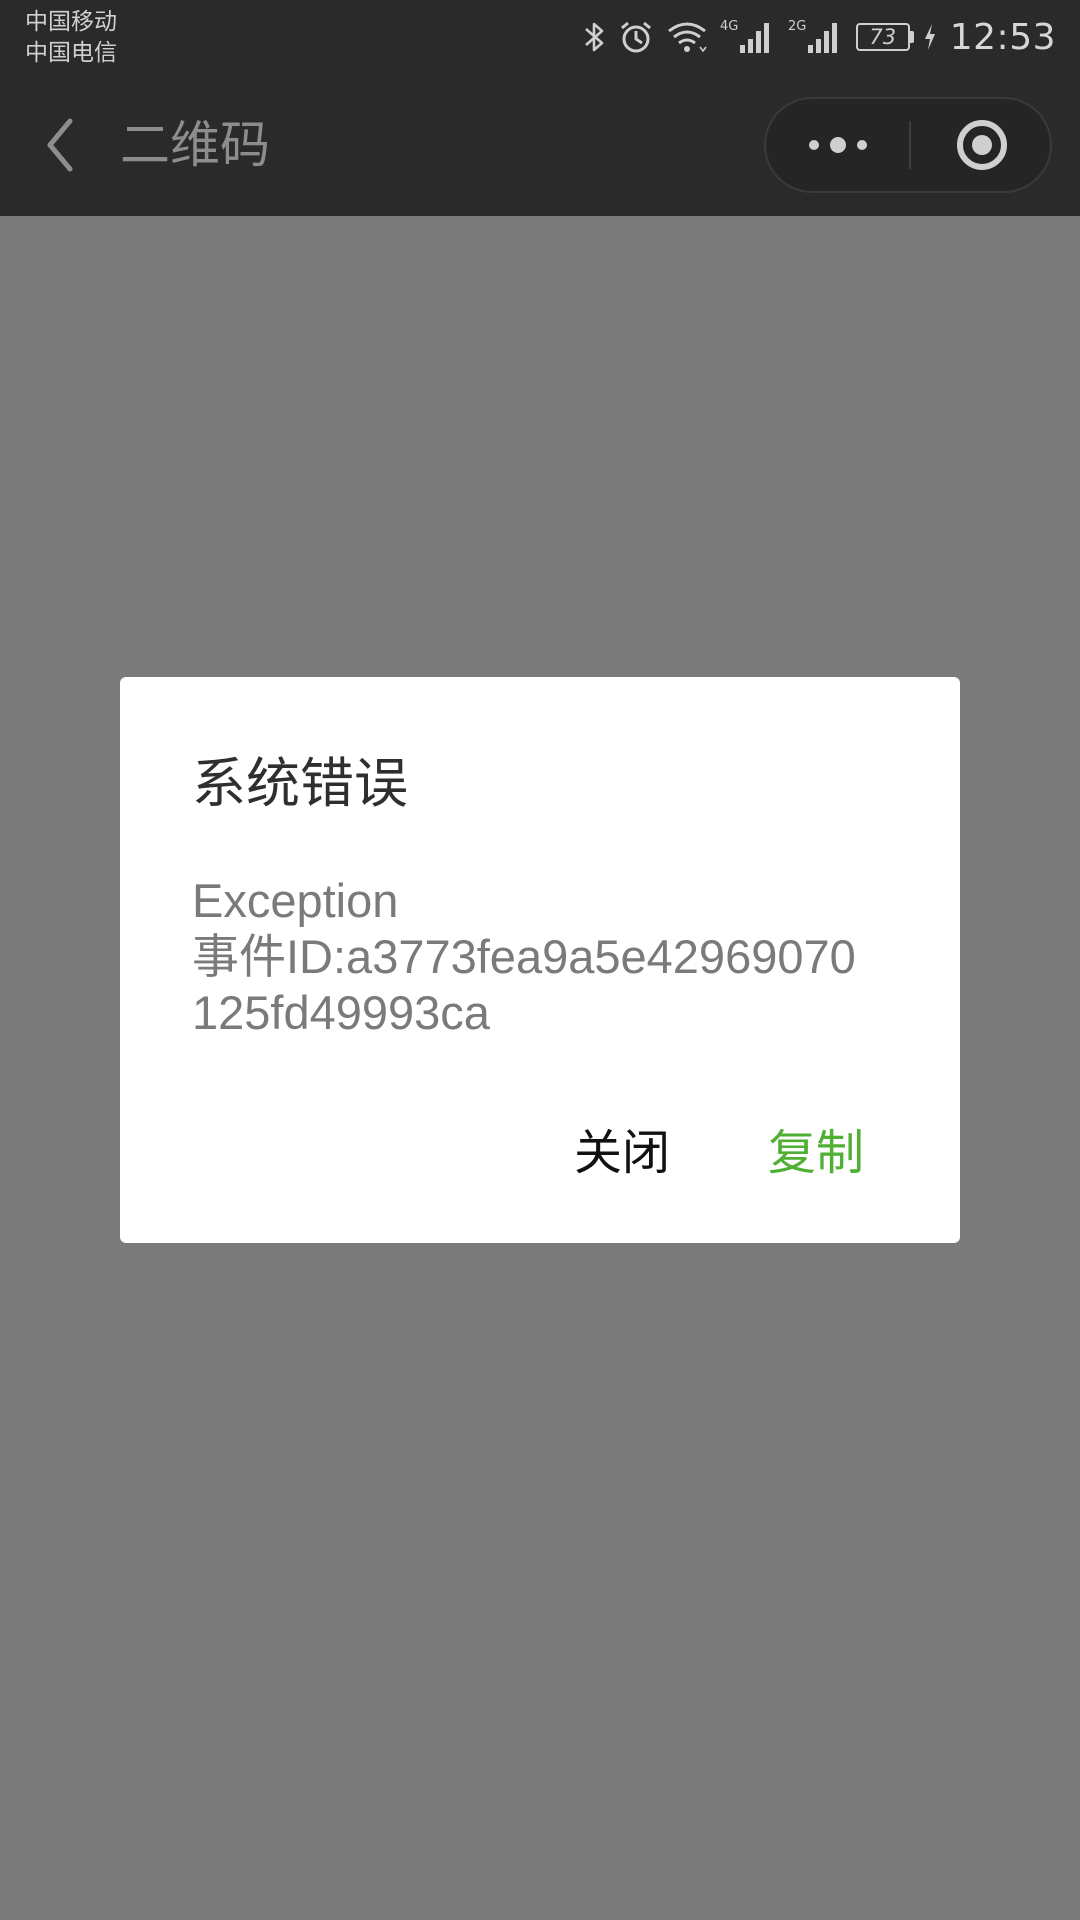 The height and width of the screenshot is (1920, 1080). I want to click on network-label-2g: 2G, so click(797, 26).